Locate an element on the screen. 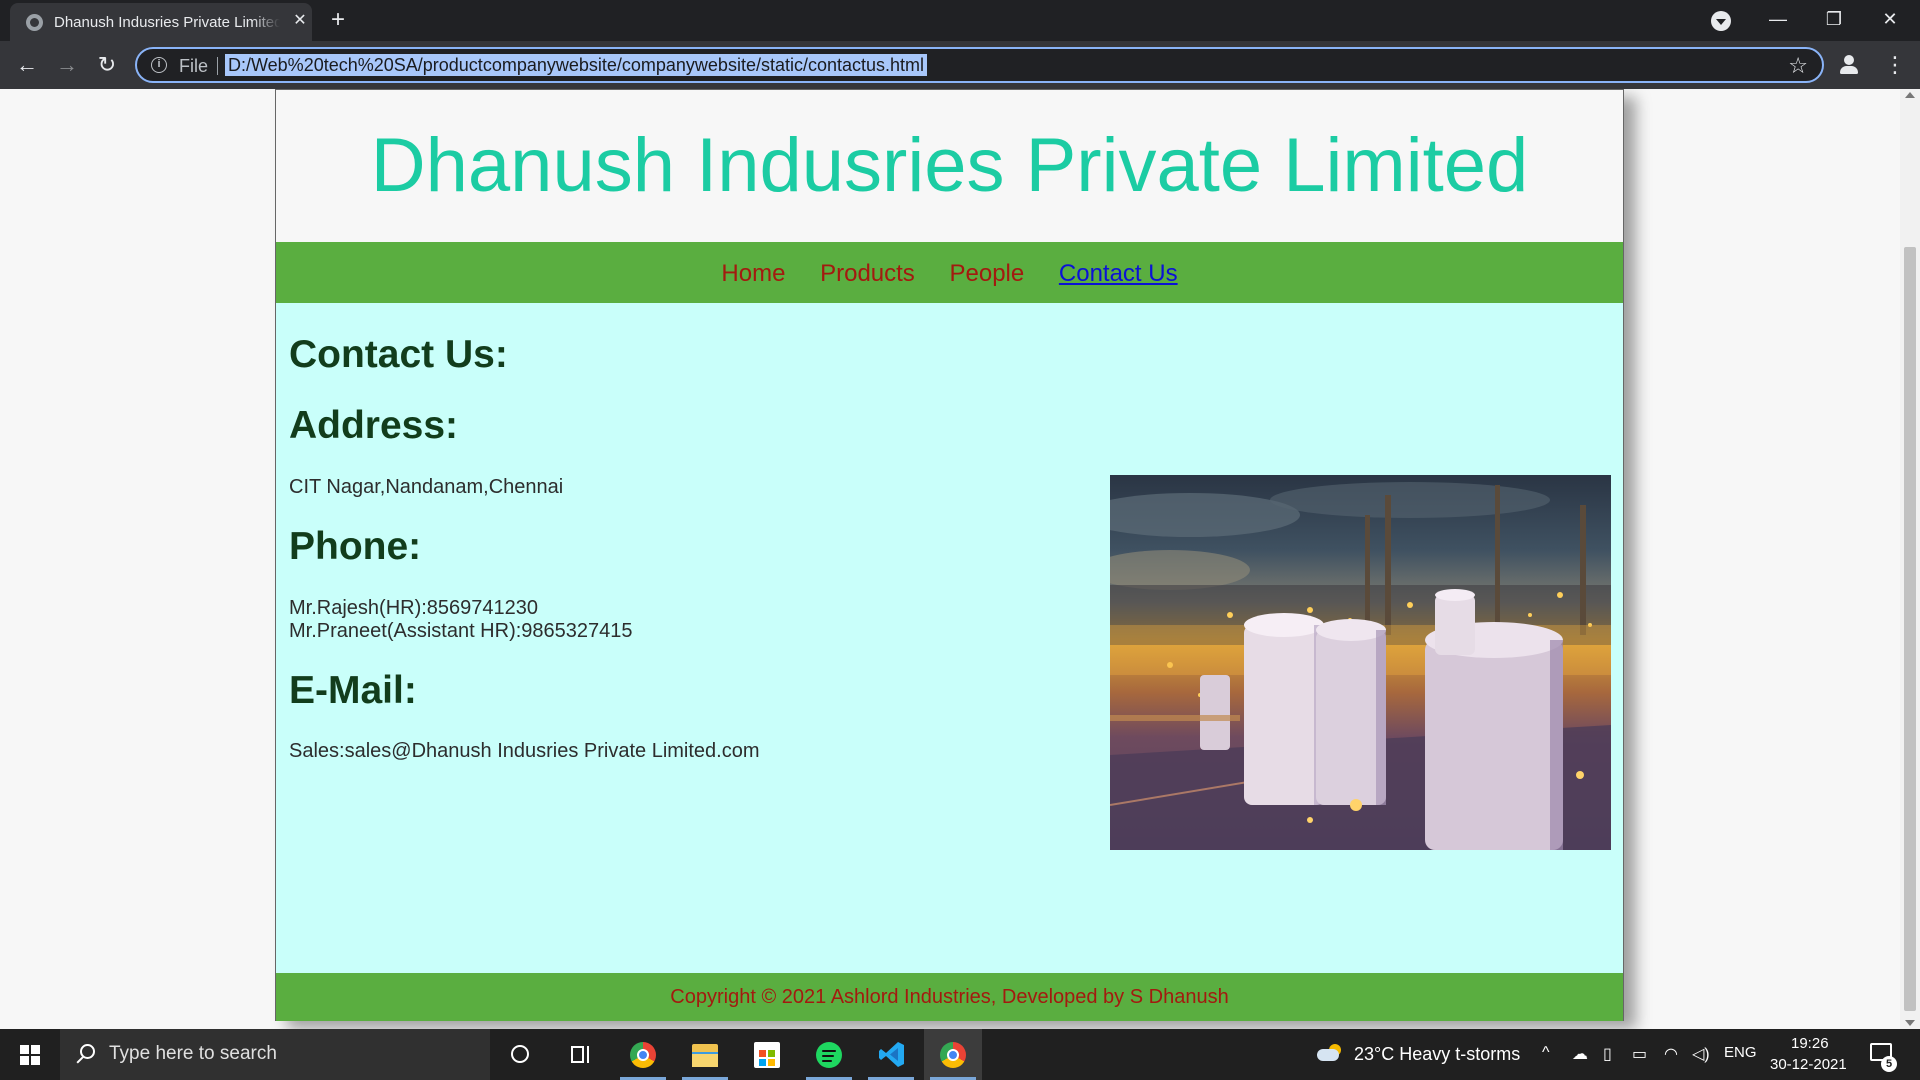 This screenshot has height=1080, width=1920. weather-icon is located at coordinates (1330, 1053).